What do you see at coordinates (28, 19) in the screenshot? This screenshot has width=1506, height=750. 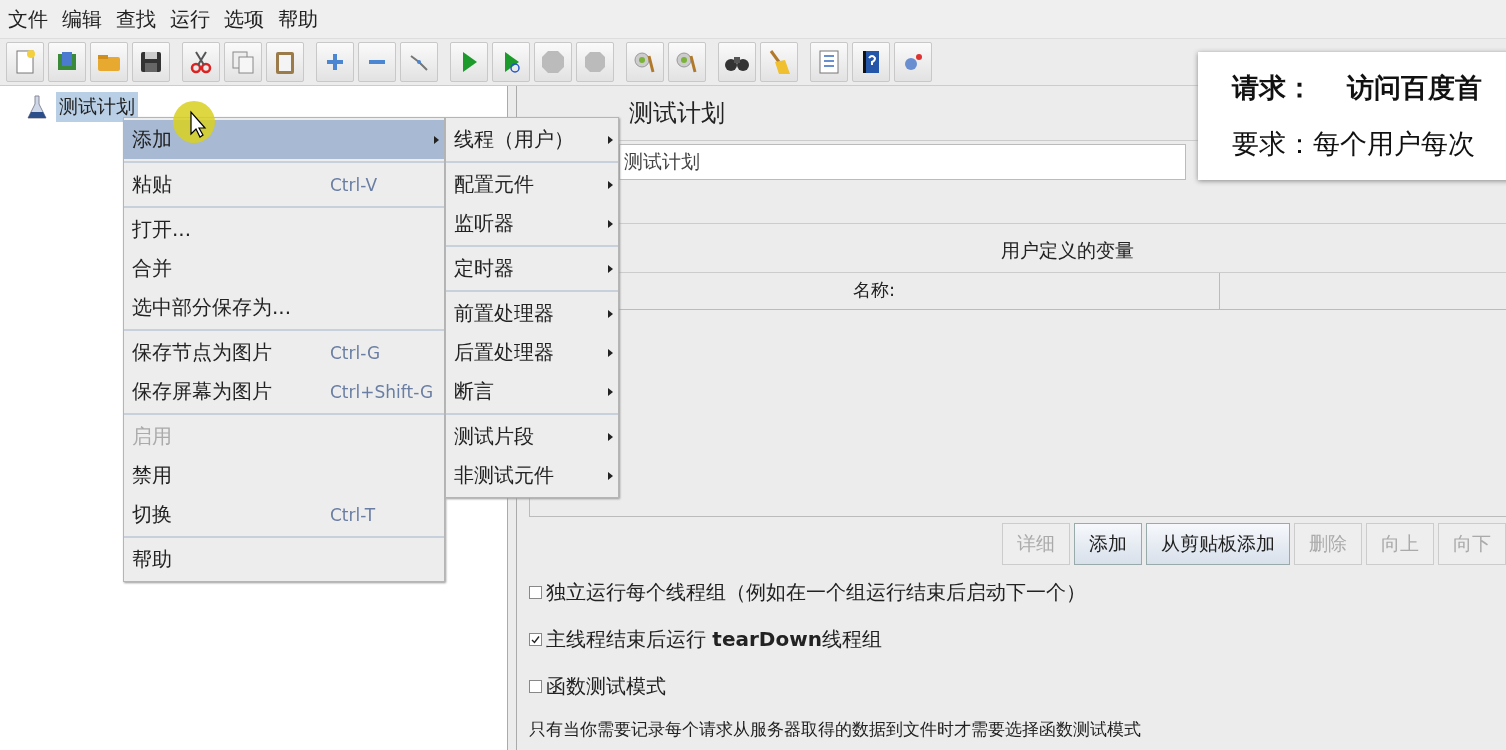 I see `menu-item: 文件` at bounding box center [28, 19].